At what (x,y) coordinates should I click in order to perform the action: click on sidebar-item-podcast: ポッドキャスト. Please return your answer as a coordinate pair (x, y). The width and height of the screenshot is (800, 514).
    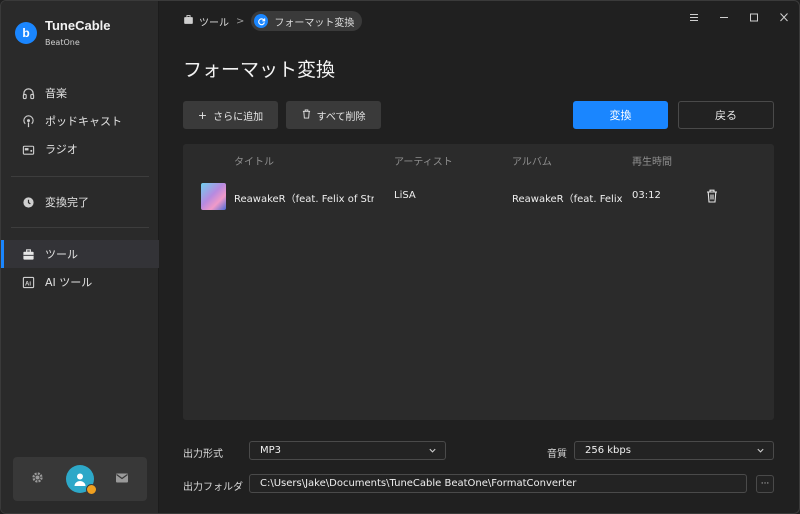
    Looking at the image, I should click on (80, 121).